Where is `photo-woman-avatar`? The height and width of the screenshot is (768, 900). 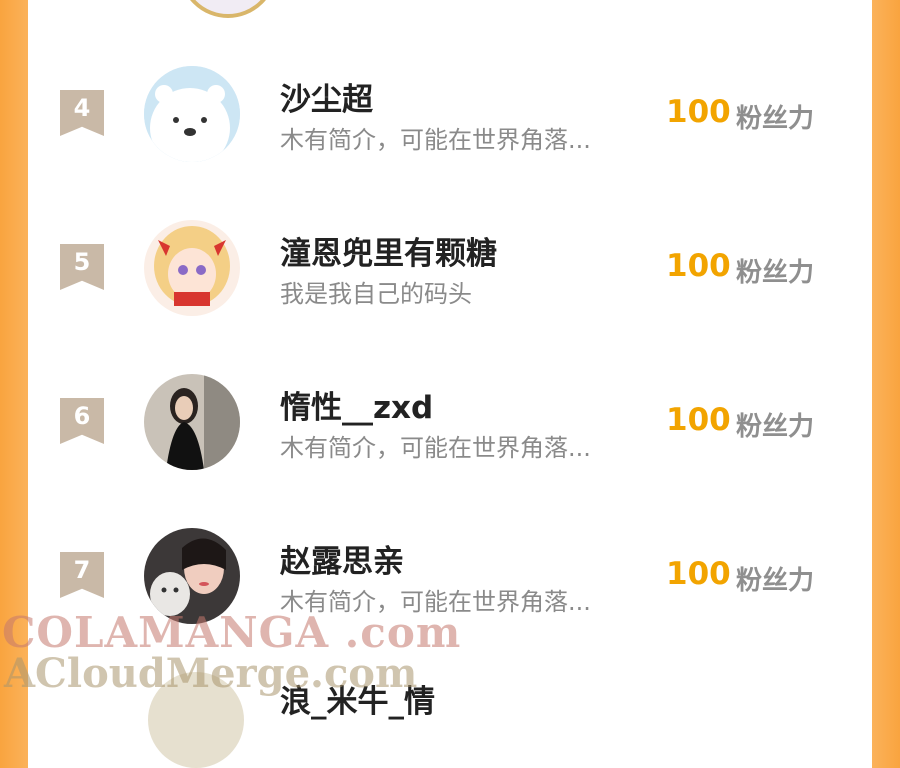
photo-woman-avatar is located at coordinates (192, 422).